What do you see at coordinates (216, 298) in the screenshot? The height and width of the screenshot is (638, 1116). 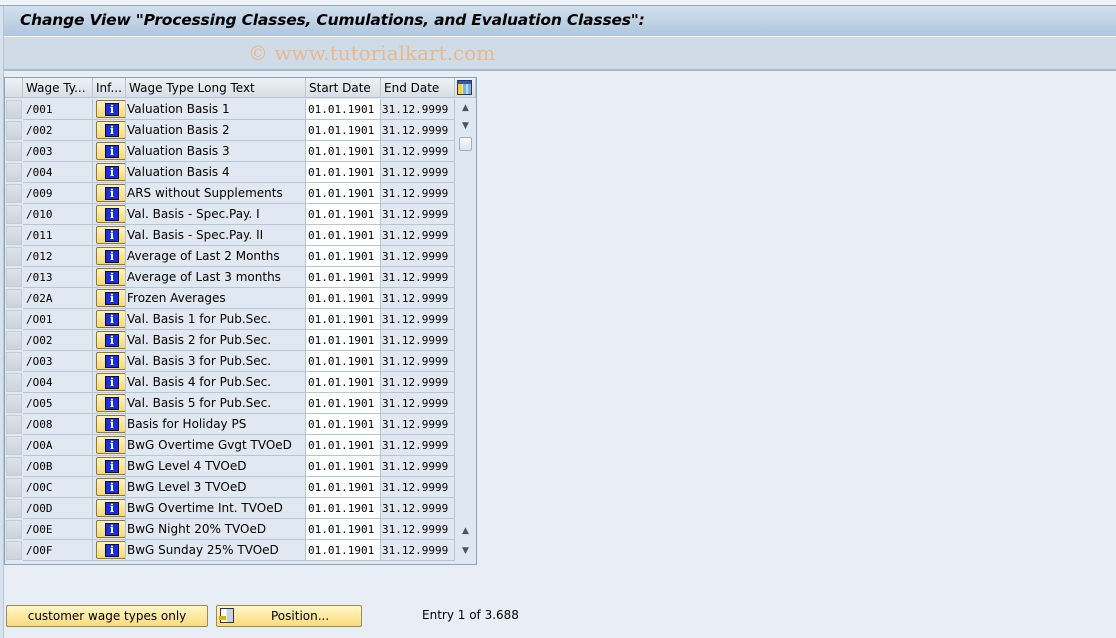 I see `long-text-cell: Frozen Averages` at bounding box center [216, 298].